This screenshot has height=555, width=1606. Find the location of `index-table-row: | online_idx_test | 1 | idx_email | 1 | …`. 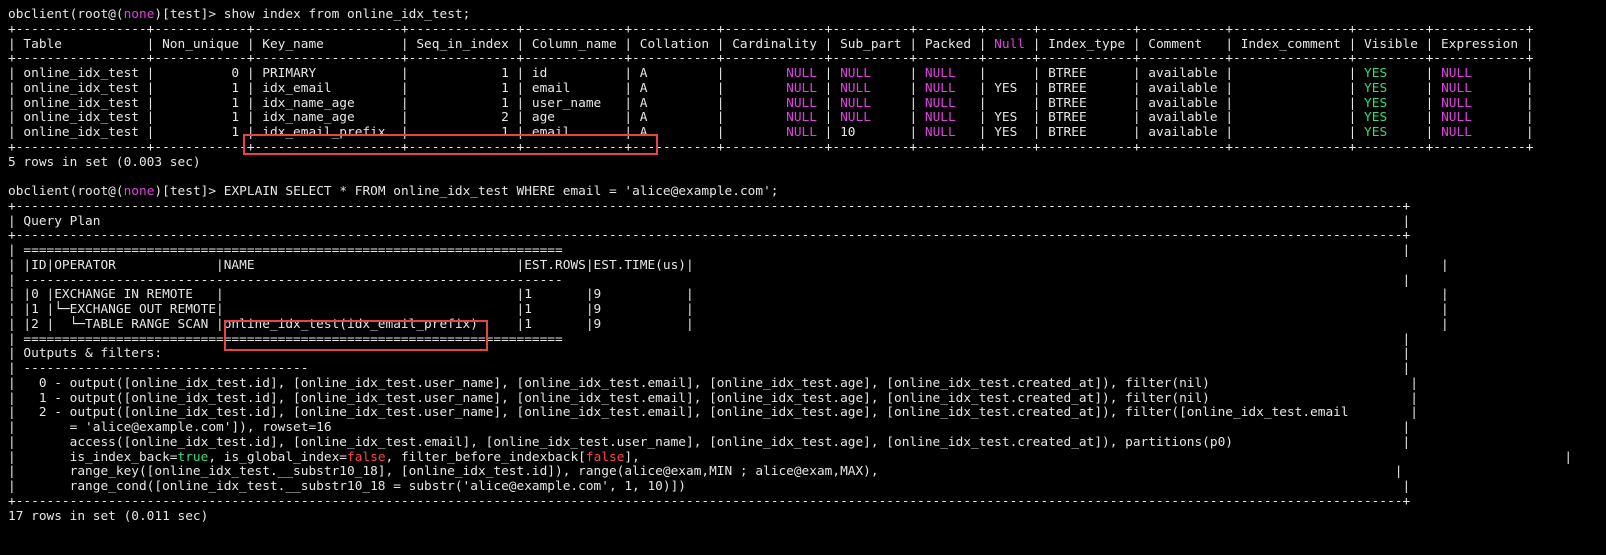

index-table-row: | online_idx_test | 1 | idx_email | 1 | … is located at coordinates (771, 88).